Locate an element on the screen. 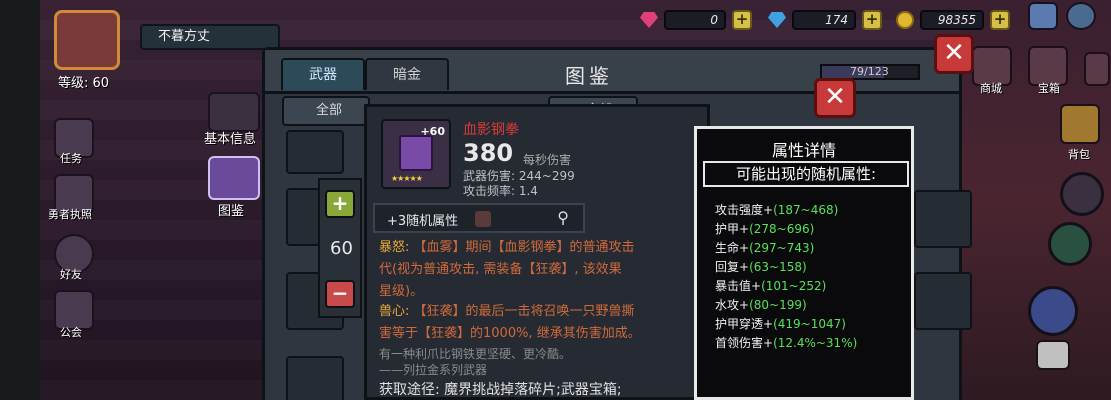 This screenshot has height=400, width=1111. player-level: 等级: 60 is located at coordinates (84, 83).